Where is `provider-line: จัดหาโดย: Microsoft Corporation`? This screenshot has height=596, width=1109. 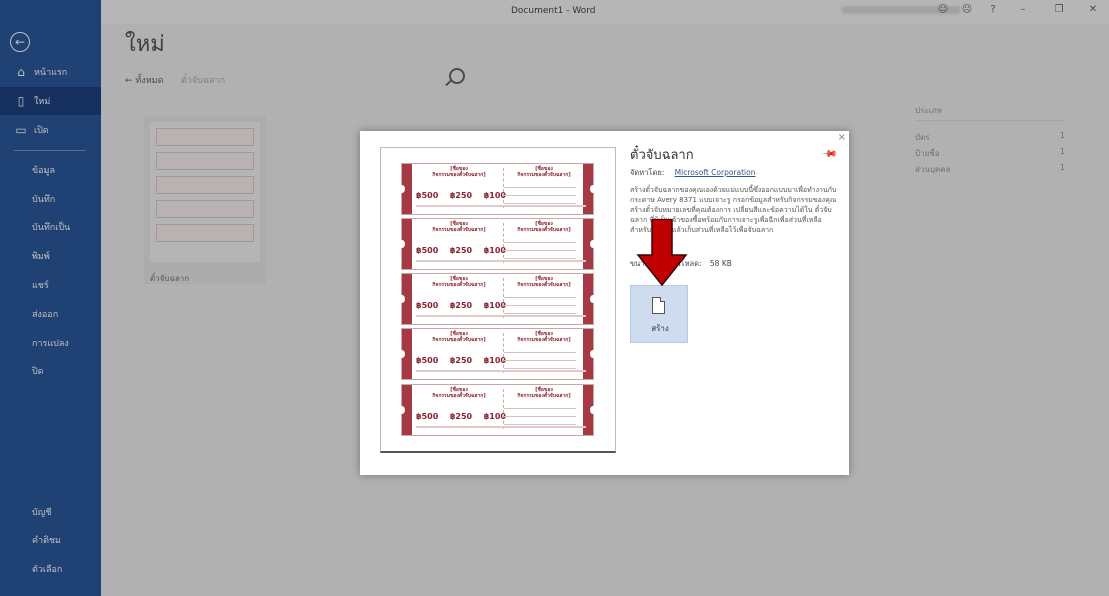 provider-line: จัดหาโดย: Microsoft Corporation is located at coordinates (692, 173).